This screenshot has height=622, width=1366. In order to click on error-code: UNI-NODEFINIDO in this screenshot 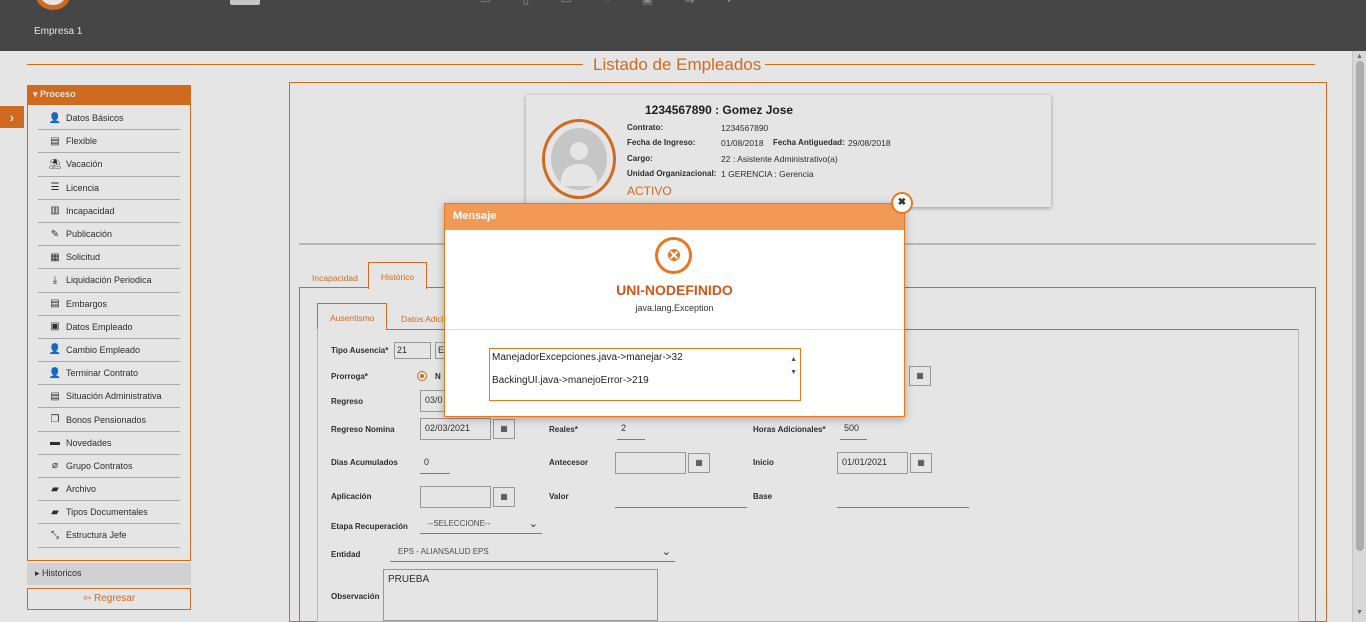, I will do `click(674, 290)`.